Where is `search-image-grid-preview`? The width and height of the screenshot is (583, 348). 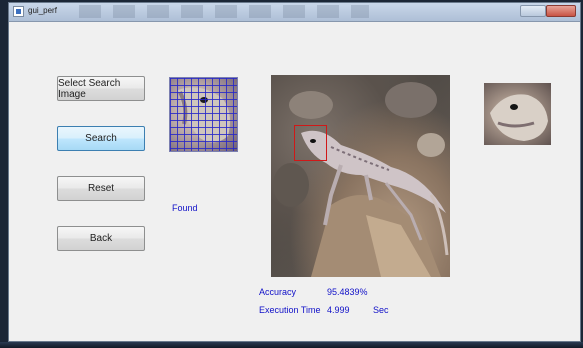
search-image-grid-preview is located at coordinates (203, 114).